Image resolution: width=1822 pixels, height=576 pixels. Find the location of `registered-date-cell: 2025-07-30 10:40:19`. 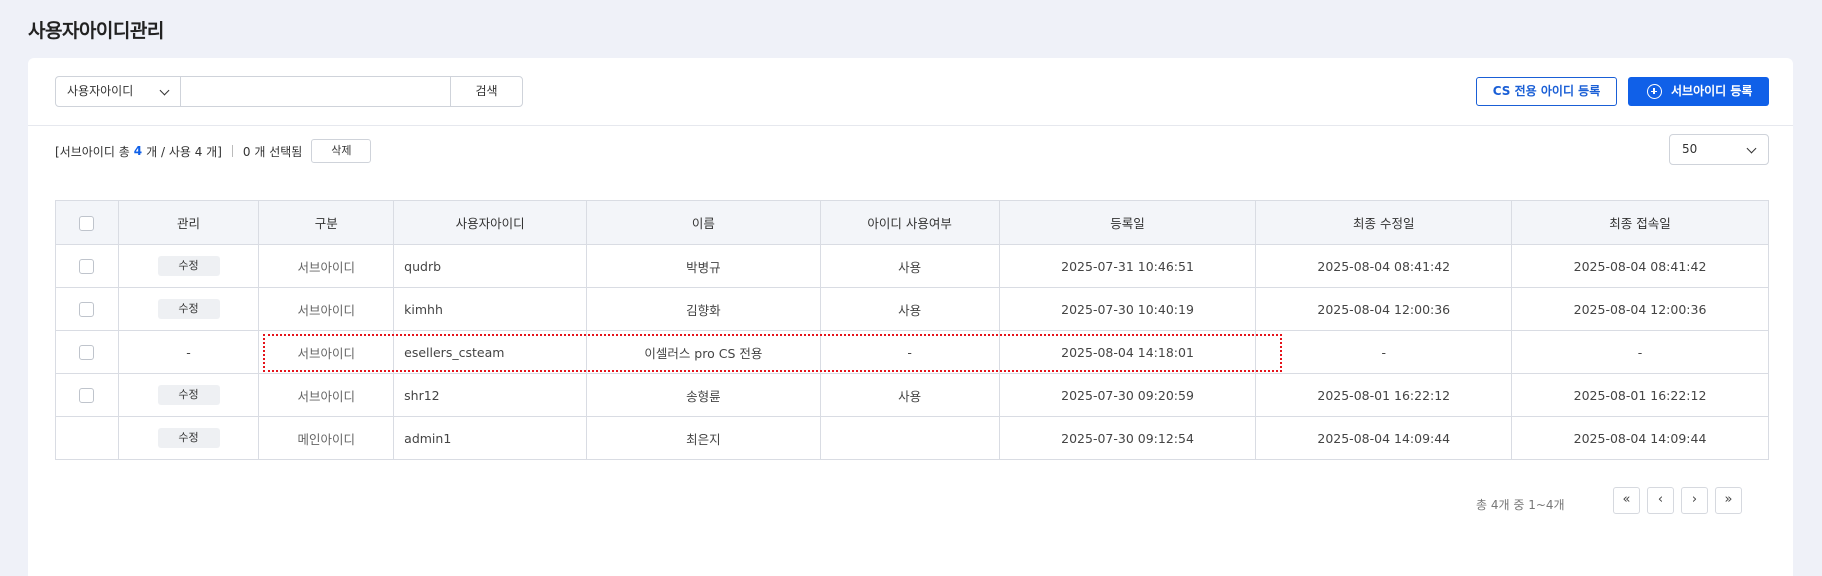

registered-date-cell: 2025-07-30 10:40:19 is located at coordinates (1127, 309).